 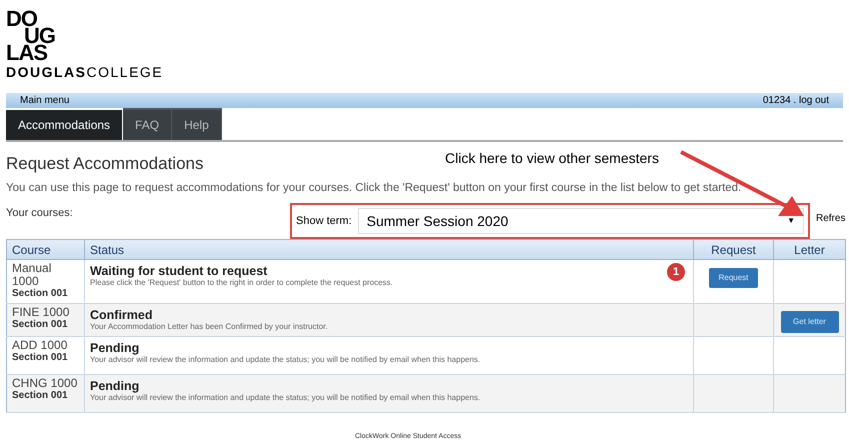 What do you see at coordinates (85, 72) in the screenshot?
I see `logo-wordmark: DOUGLASCOLLEGE` at bounding box center [85, 72].